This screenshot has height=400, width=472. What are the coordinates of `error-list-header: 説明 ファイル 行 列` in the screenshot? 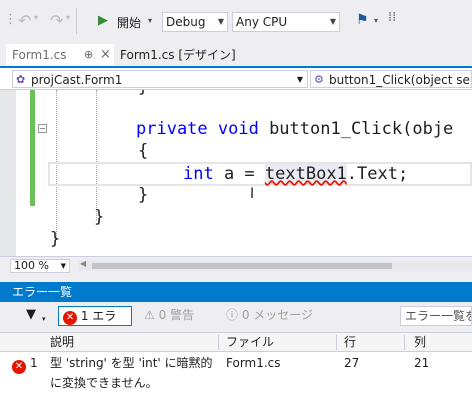 It's located at (236, 342).